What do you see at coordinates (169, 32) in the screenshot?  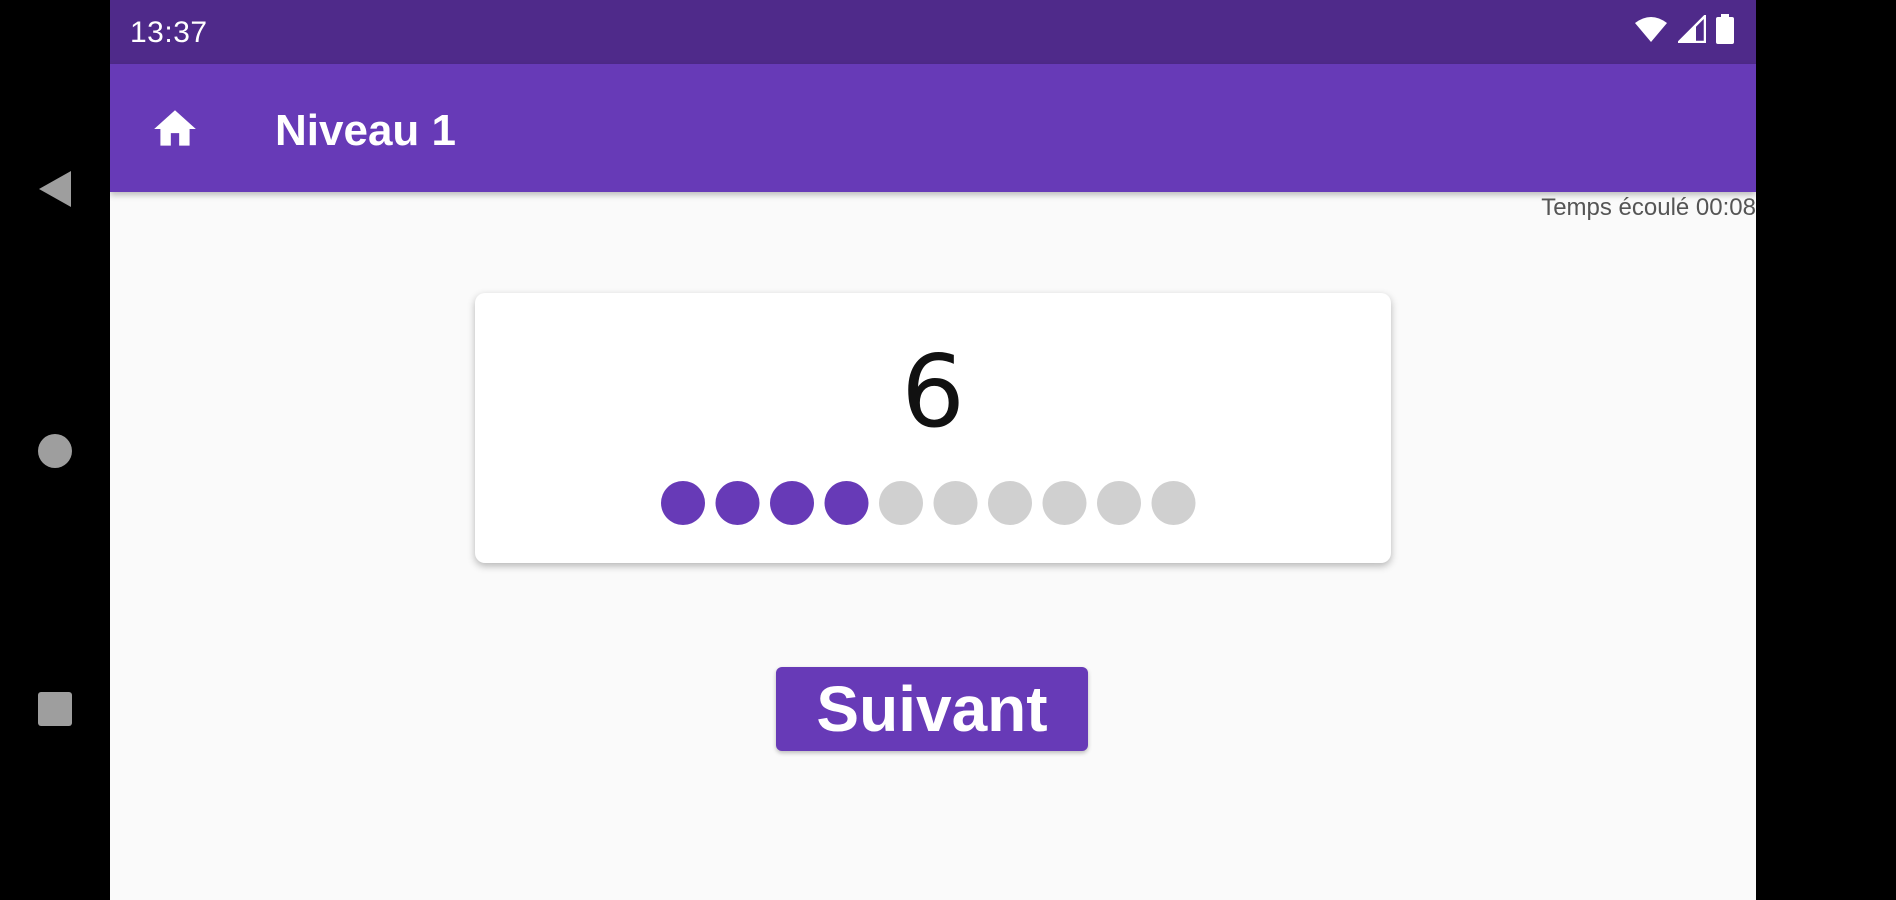 I see `status-time: 13:37` at bounding box center [169, 32].